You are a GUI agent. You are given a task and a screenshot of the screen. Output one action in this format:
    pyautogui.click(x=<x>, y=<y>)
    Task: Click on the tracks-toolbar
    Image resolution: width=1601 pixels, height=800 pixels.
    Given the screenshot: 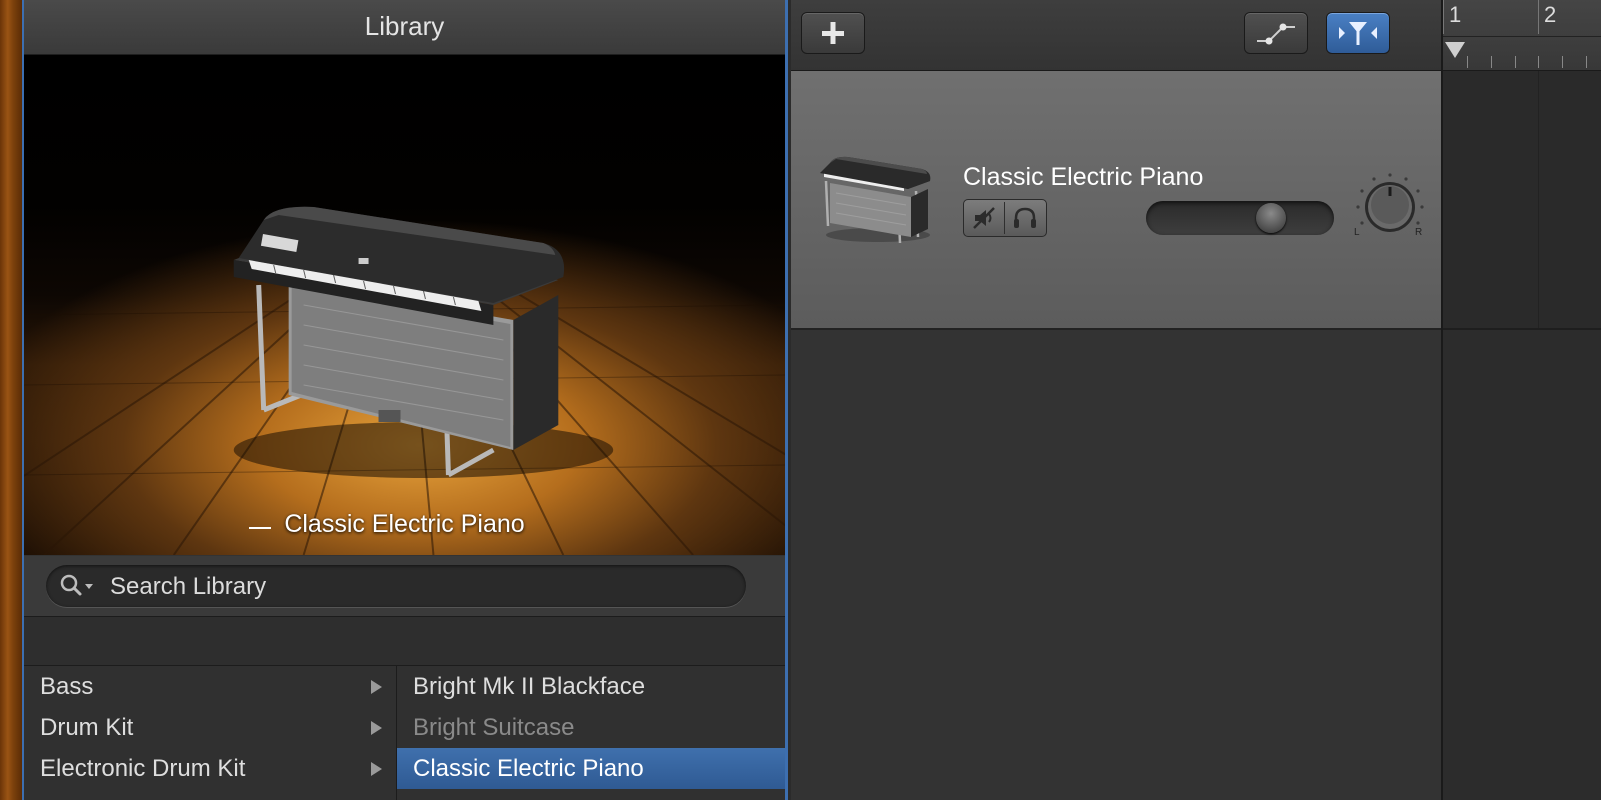 What is the action you would take?
    pyautogui.click(x=1116, y=35)
    